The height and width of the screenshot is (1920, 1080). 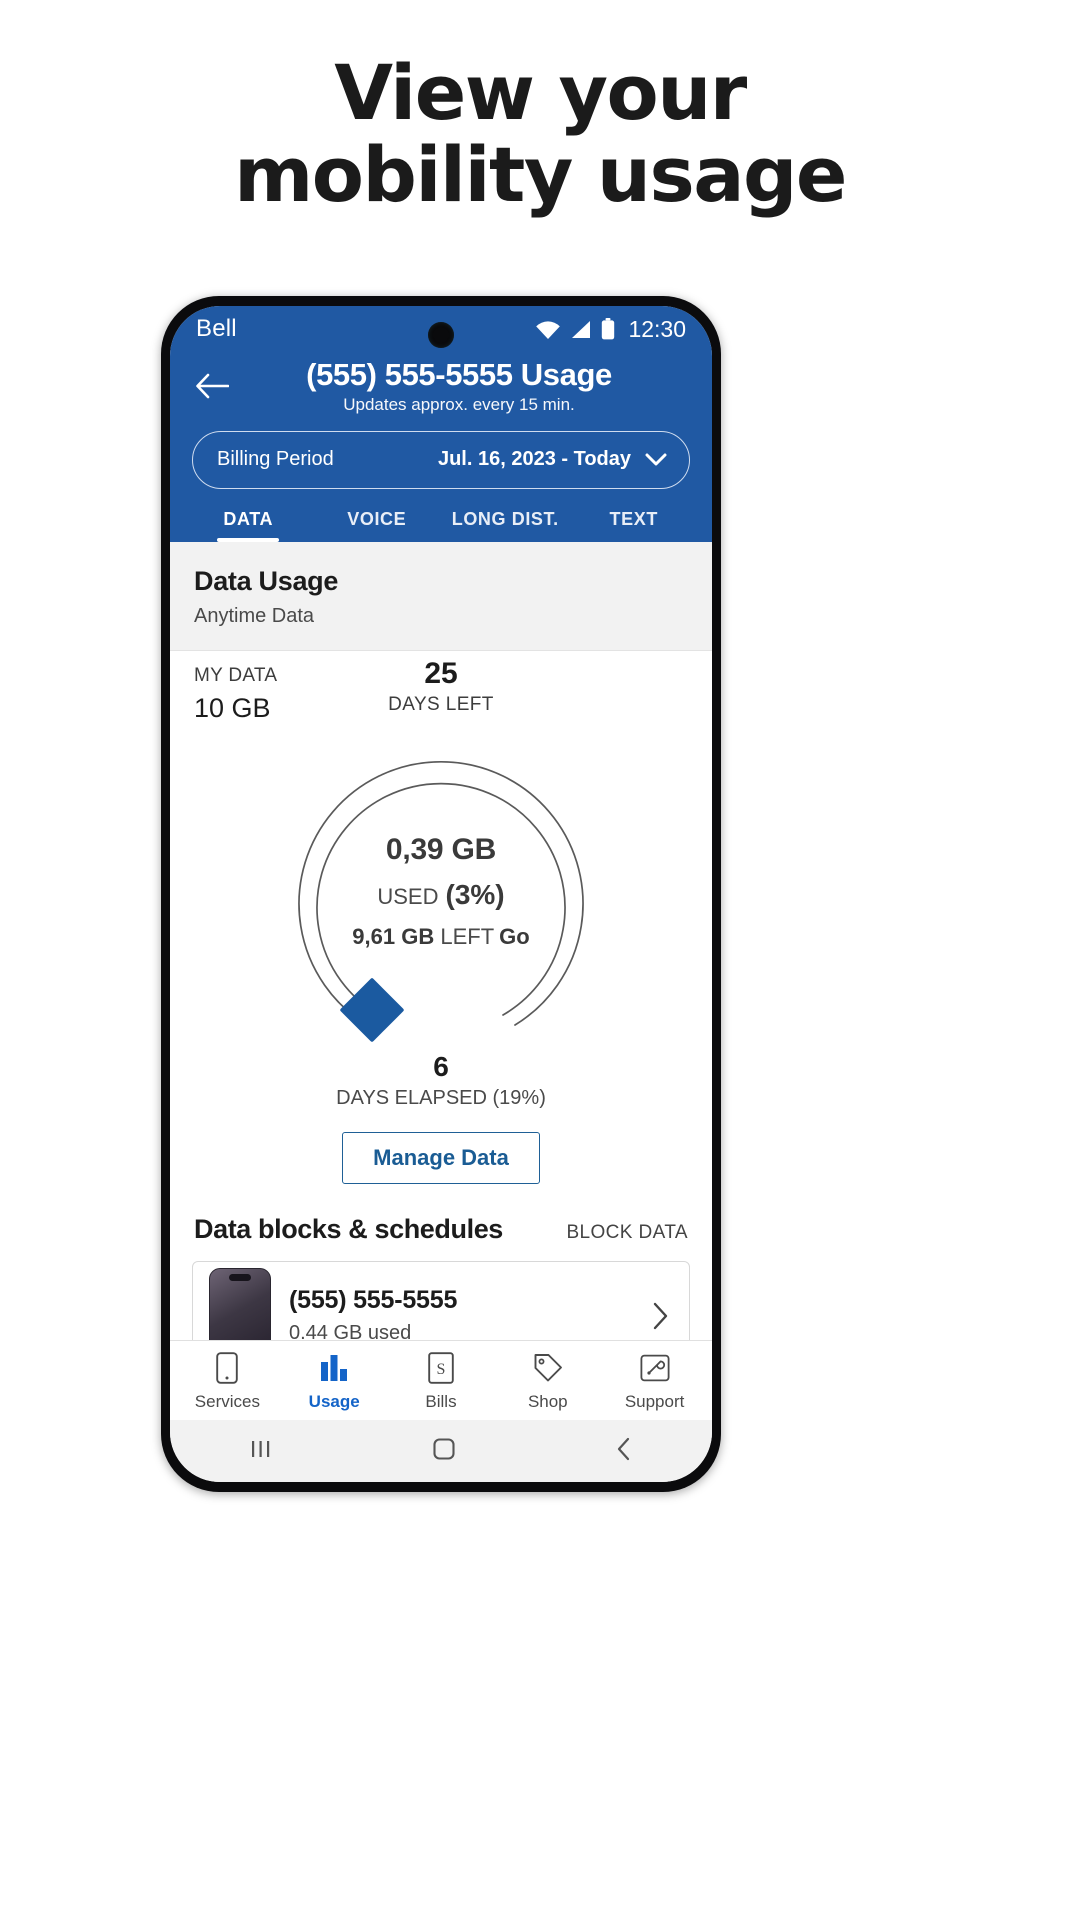 I want to click on gauge-left-suffix: Go, so click(x=514, y=936).